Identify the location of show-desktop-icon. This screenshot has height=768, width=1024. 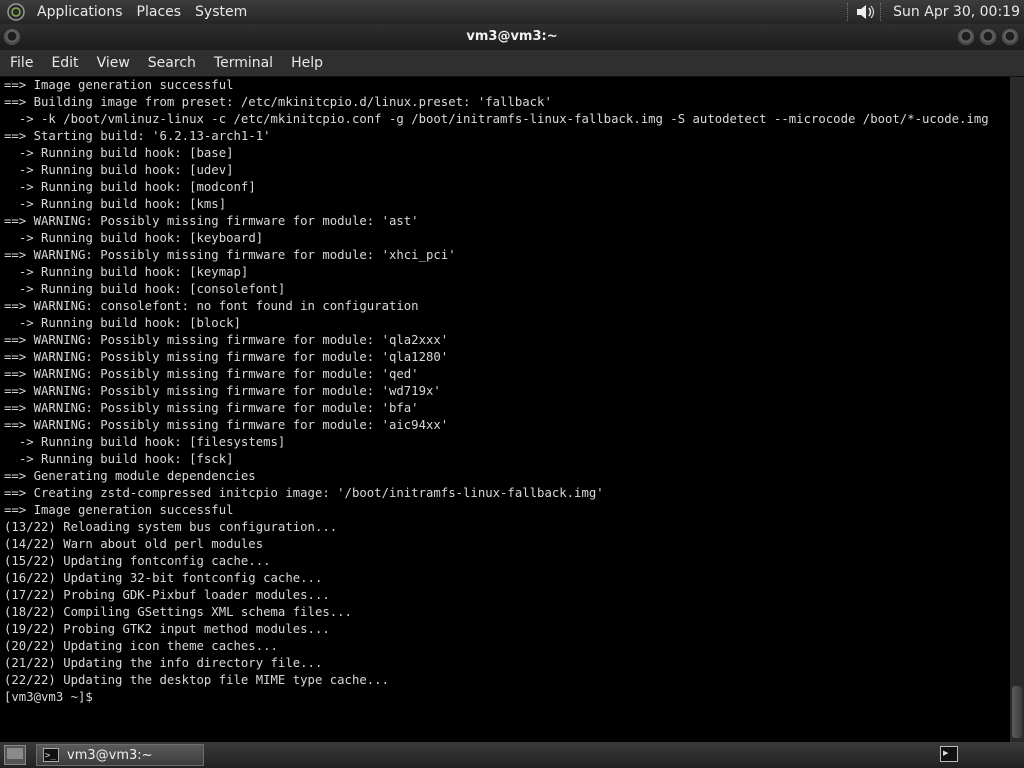
(15, 755).